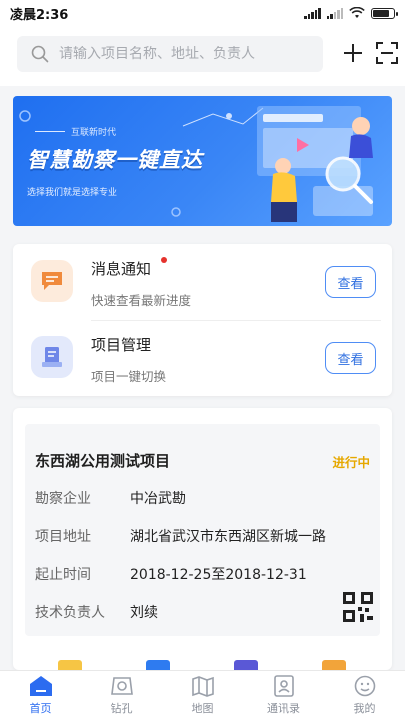 This screenshot has width=405, height=720. I want to click on banner-slogan: 选择我们就是选择专业, so click(72, 193).